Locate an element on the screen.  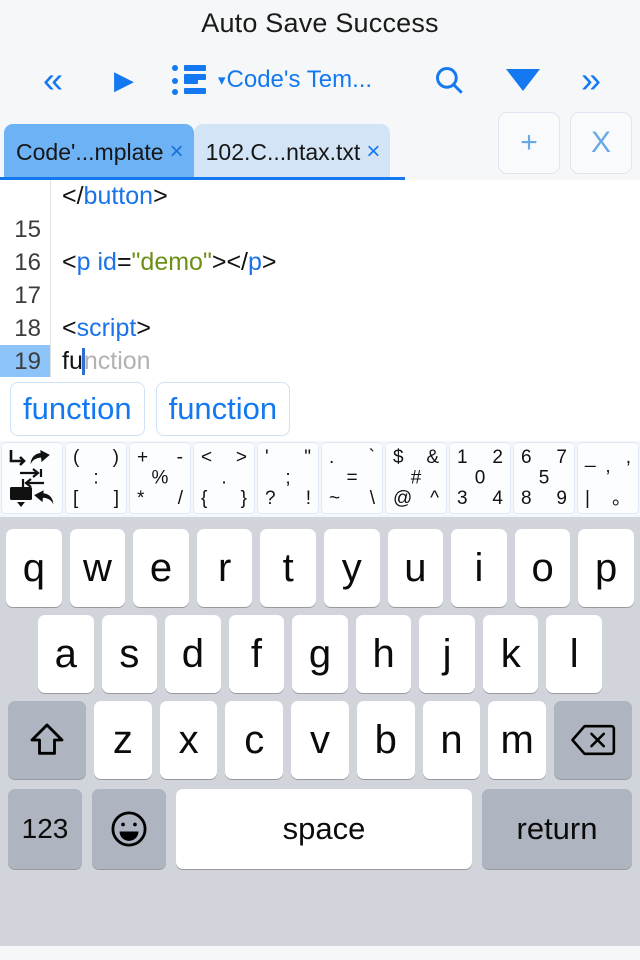
key-t: t is located at coordinates (288, 568).